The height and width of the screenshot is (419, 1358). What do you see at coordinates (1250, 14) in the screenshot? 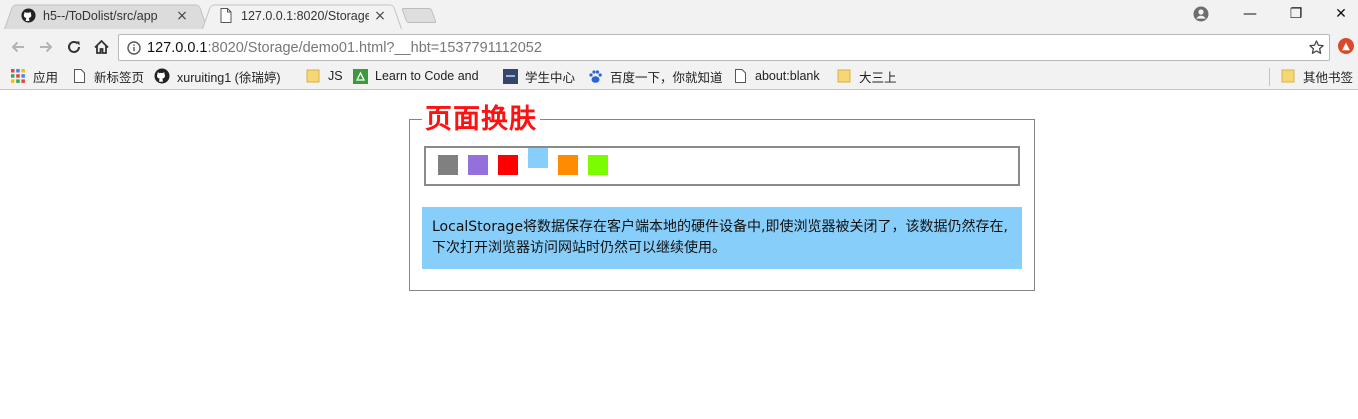
I see `minimize-button: —` at bounding box center [1250, 14].